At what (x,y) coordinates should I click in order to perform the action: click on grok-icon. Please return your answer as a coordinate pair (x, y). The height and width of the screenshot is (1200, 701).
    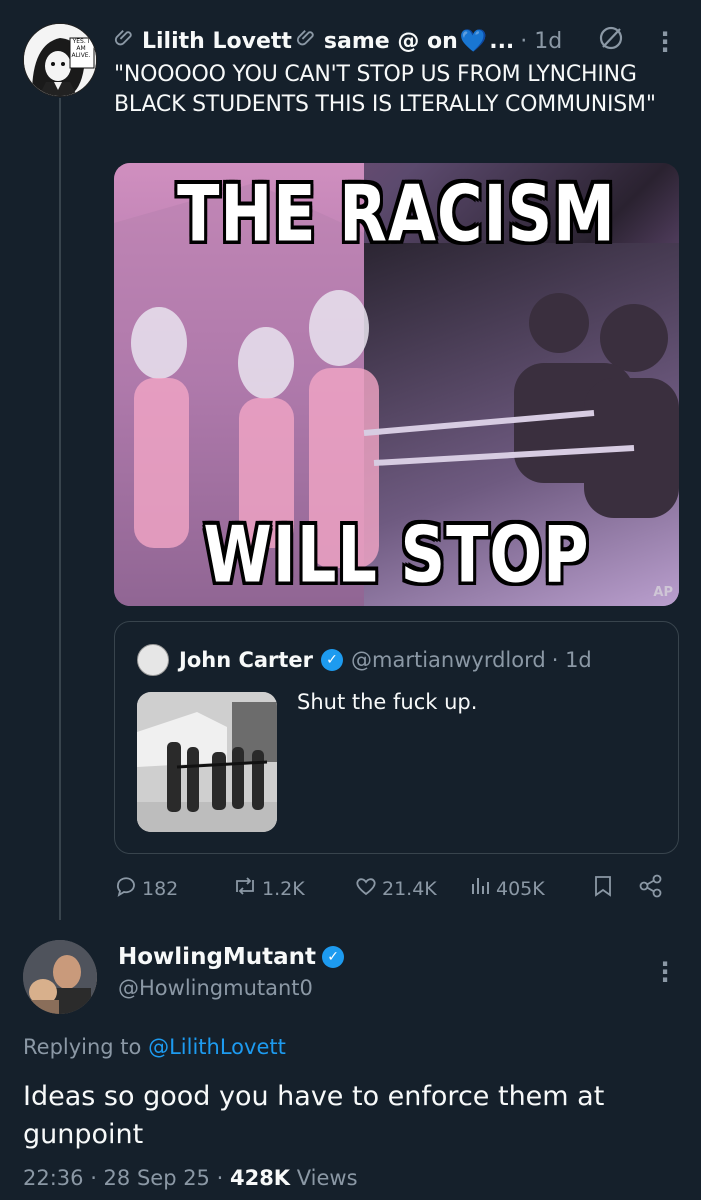
    Looking at the image, I should click on (611, 41).